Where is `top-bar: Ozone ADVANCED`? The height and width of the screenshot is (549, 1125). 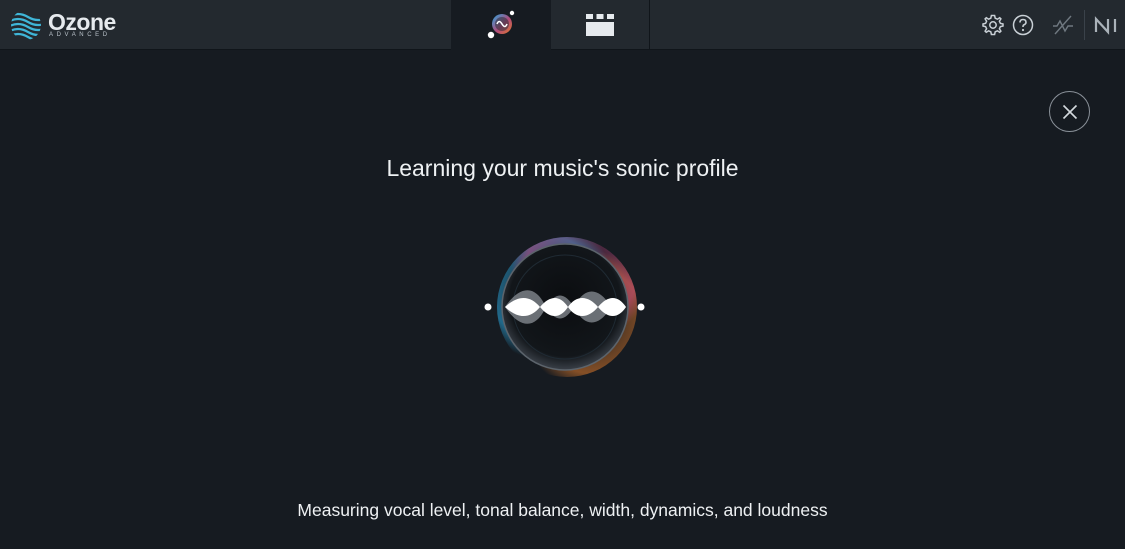 top-bar: Ozone ADVANCED is located at coordinates (562, 25).